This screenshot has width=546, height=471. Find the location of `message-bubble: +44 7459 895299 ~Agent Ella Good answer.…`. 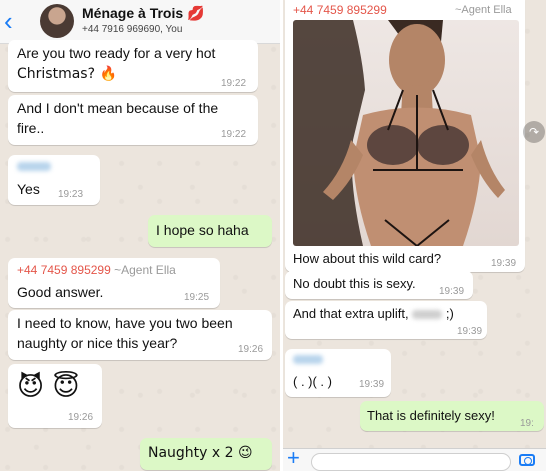

message-bubble: +44 7459 895299 ~Agent Ella Good answer.… is located at coordinates (114, 283).